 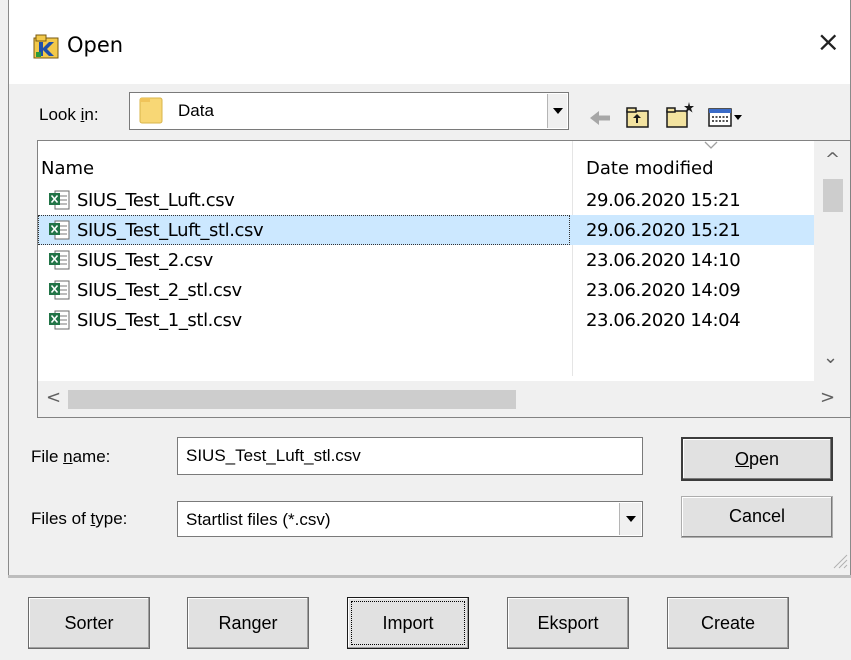 I want to click on horizontal-scroll-thumb, so click(x=292, y=399).